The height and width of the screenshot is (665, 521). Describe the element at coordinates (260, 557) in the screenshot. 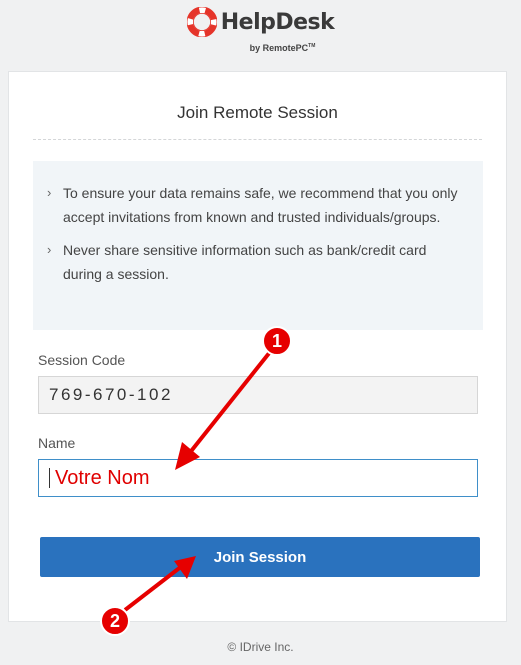

I see `join-session-button: Join Session` at that location.